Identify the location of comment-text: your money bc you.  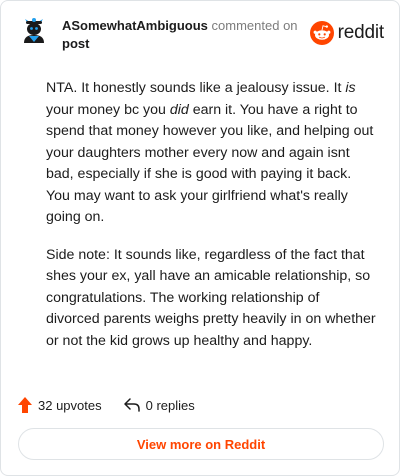
(108, 109).